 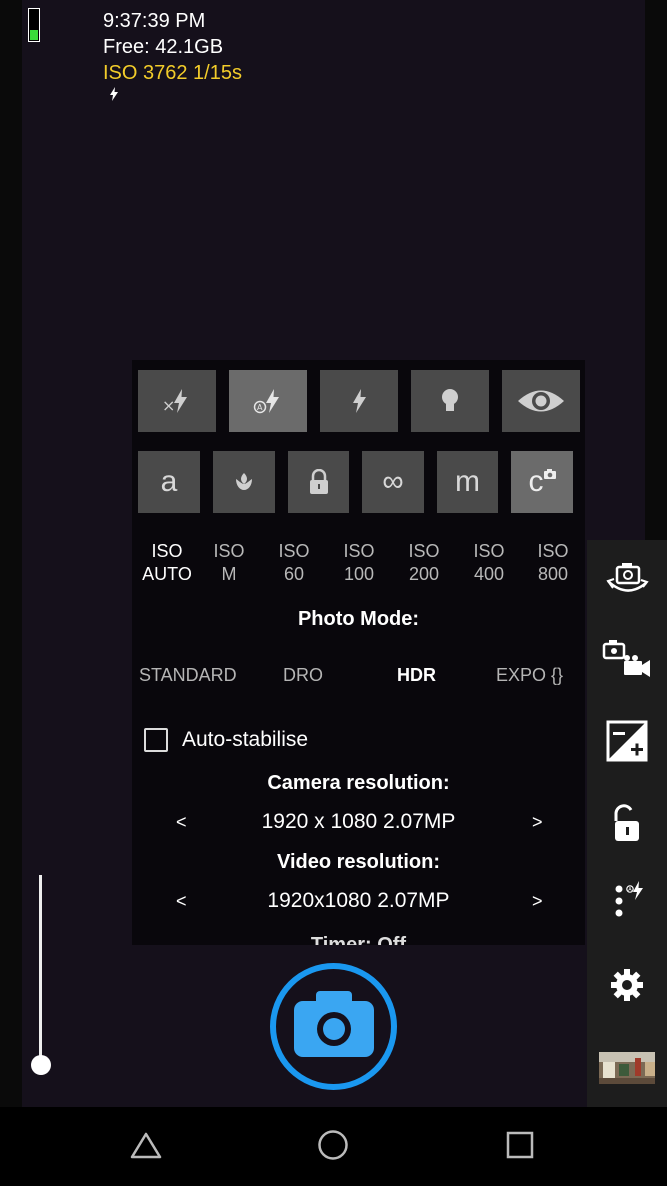 I want to click on iso-m-option: ISO M, so click(x=229, y=563).